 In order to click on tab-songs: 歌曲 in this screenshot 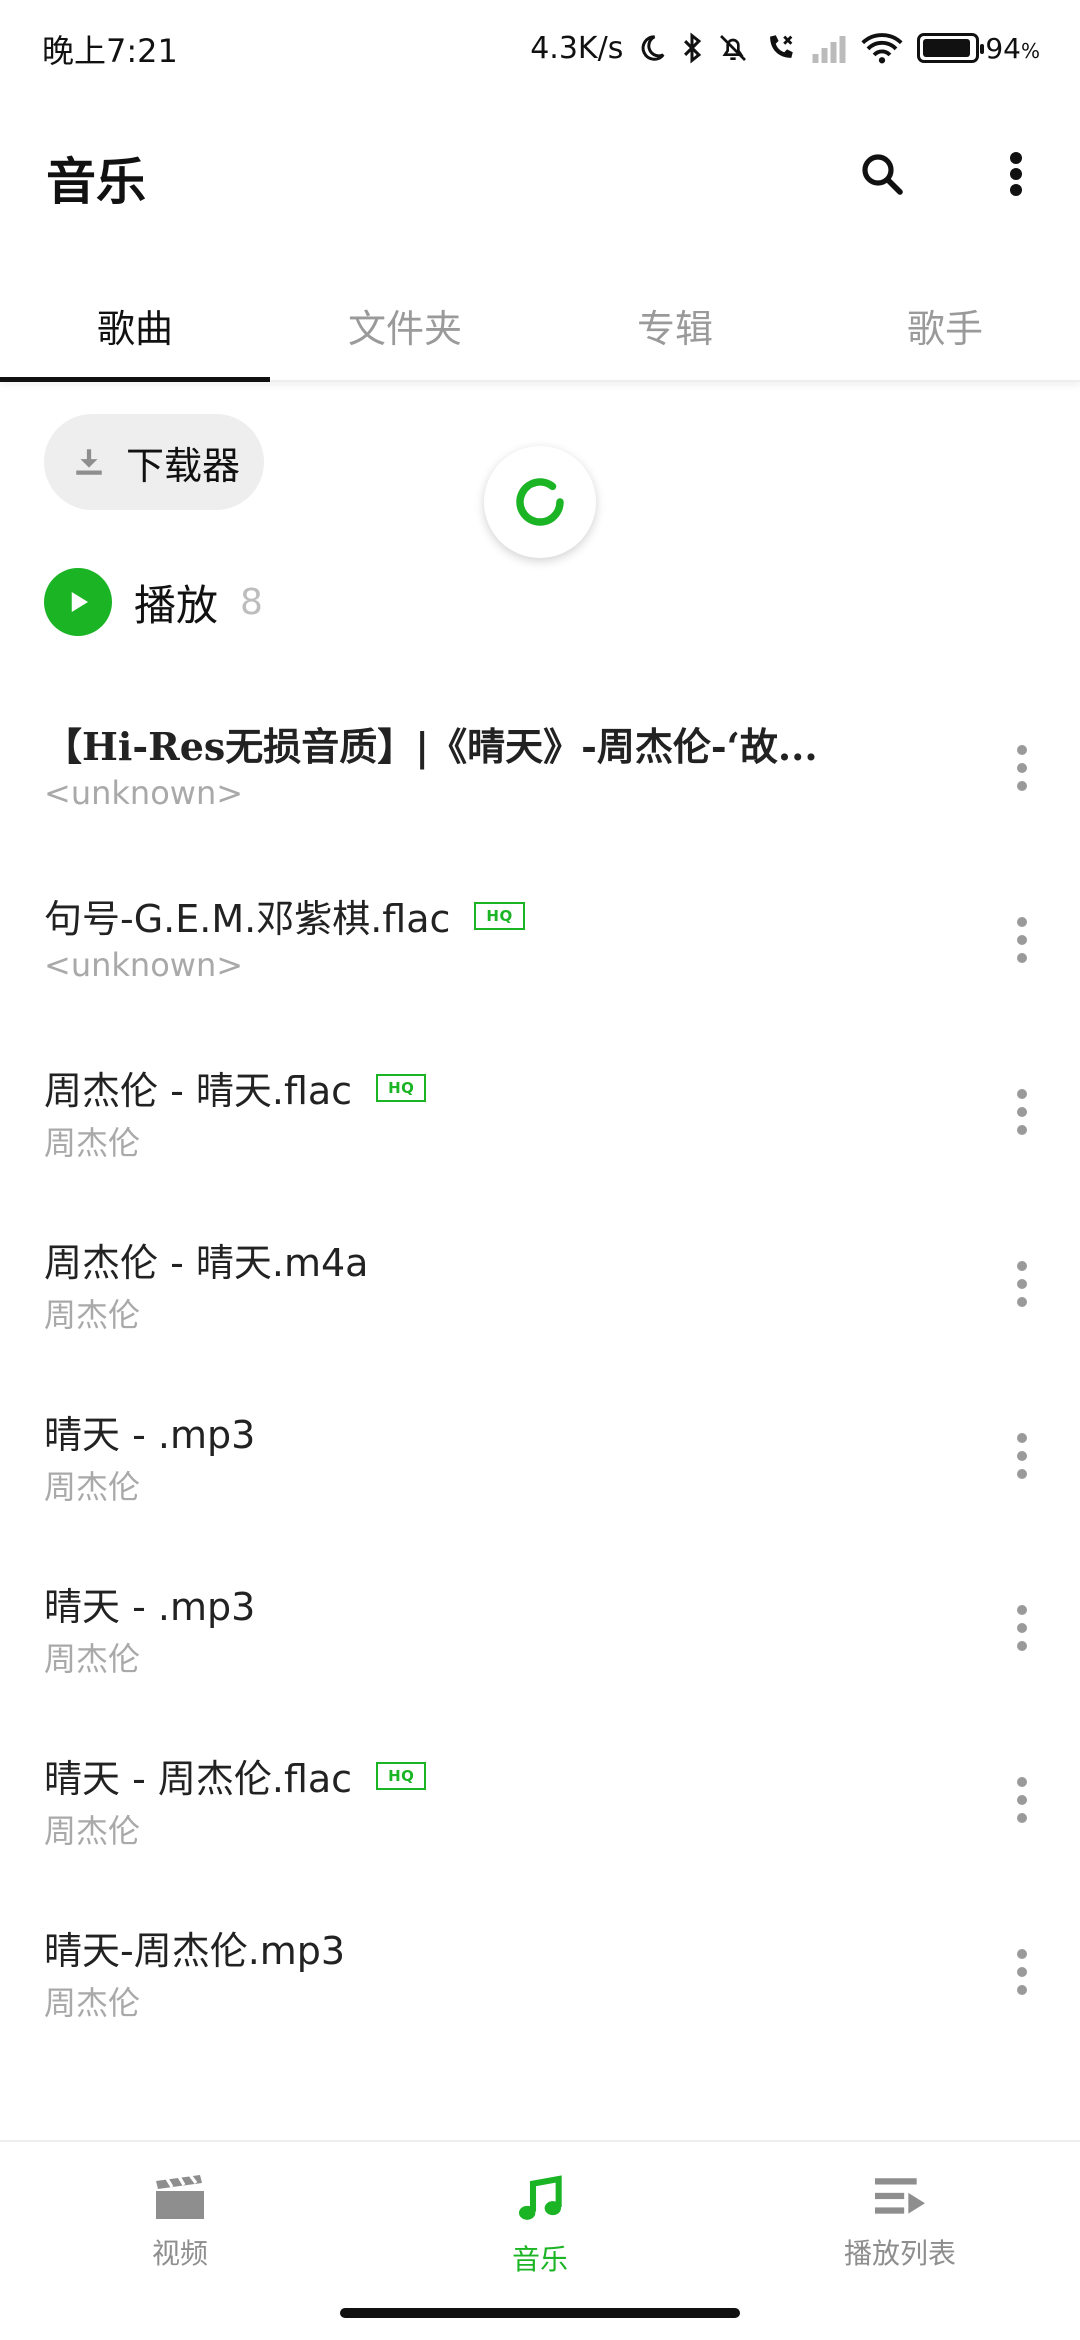, I will do `click(135, 326)`.